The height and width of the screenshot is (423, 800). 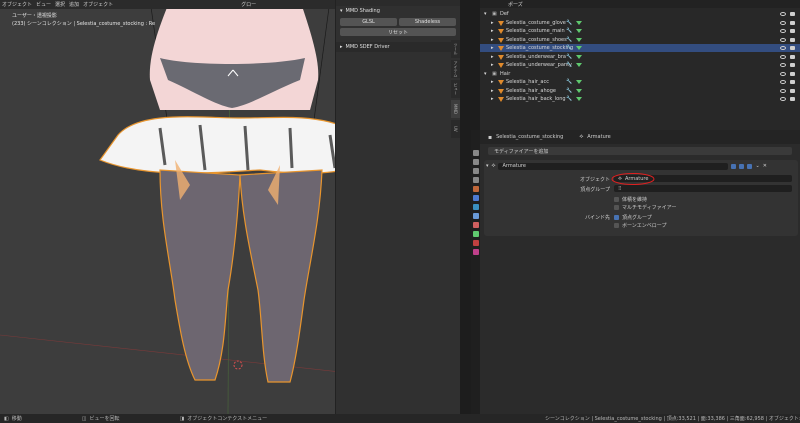 I want to click on bone-envelopes-checkbox, so click(x=616, y=225).